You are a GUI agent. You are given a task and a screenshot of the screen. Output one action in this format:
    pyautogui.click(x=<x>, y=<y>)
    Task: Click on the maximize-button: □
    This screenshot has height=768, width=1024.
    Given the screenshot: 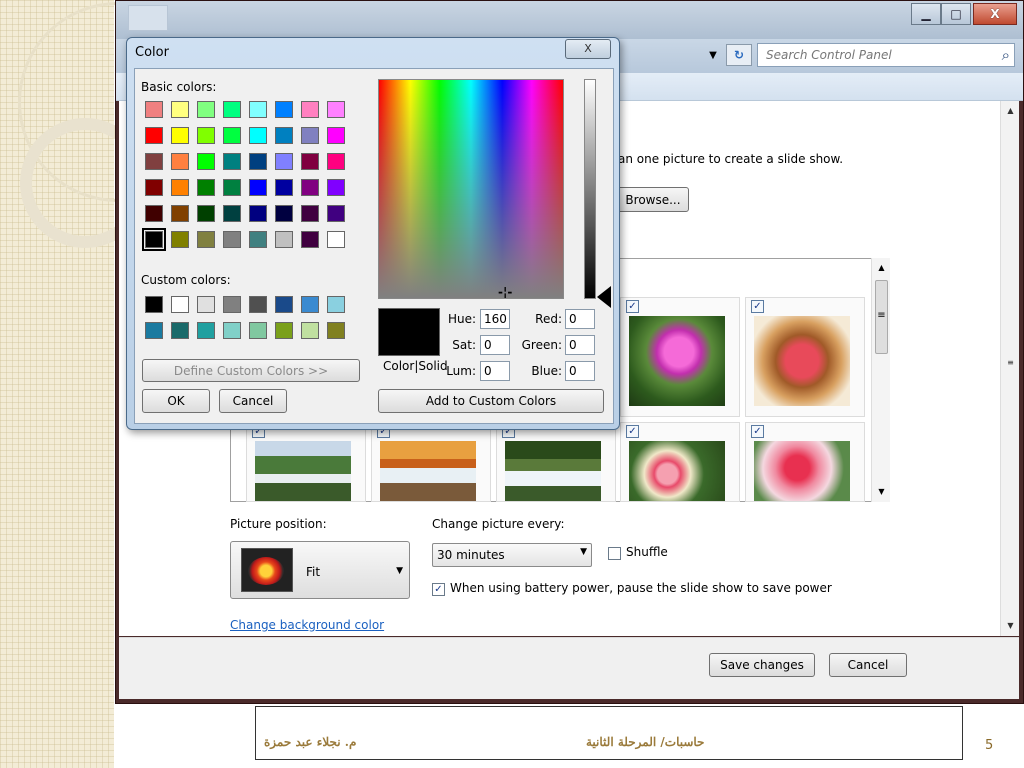 What is the action you would take?
    pyautogui.click(x=956, y=14)
    